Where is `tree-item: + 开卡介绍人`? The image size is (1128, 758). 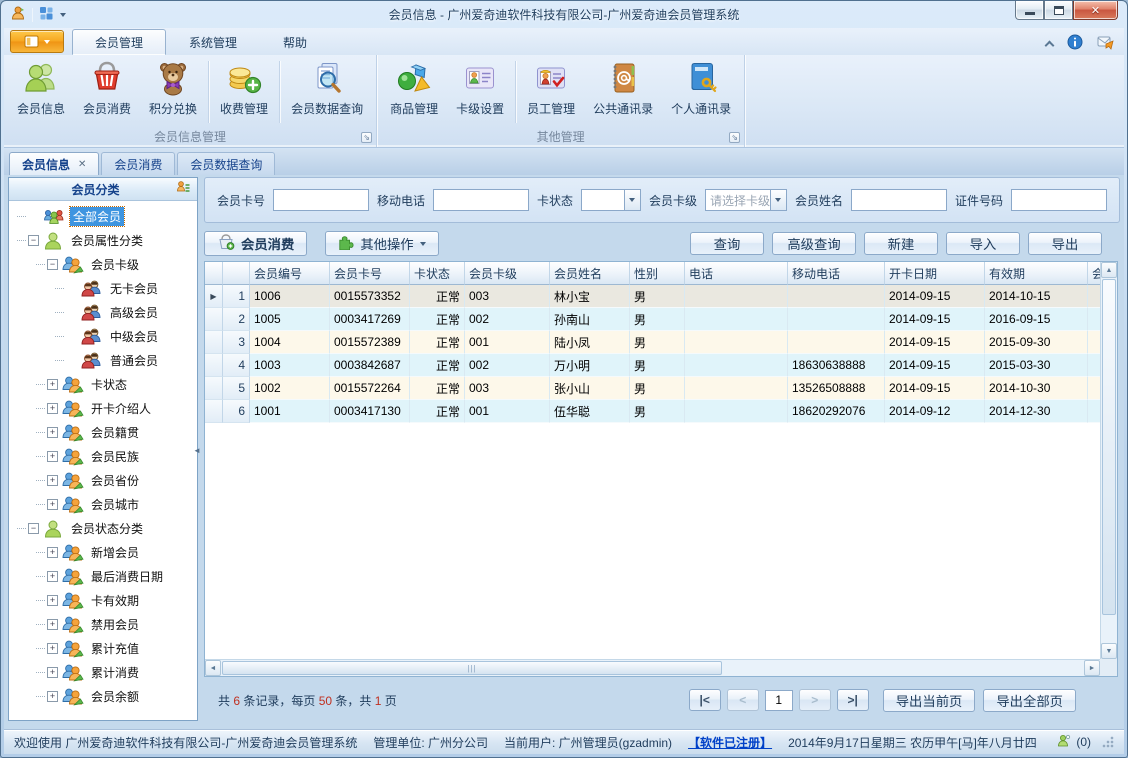 tree-item: + 开卡介绍人 is located at coordinates (103, 408).